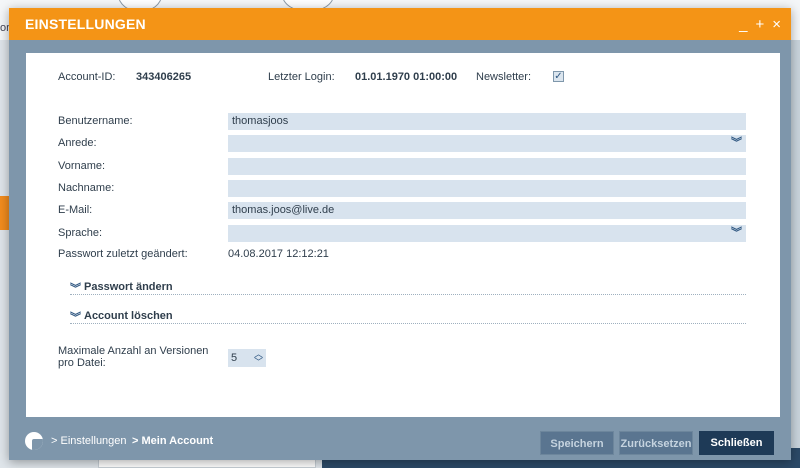  Describe the element at coordinates (487, 233) in the screenshot. I see `language-select: ︾` at that location.